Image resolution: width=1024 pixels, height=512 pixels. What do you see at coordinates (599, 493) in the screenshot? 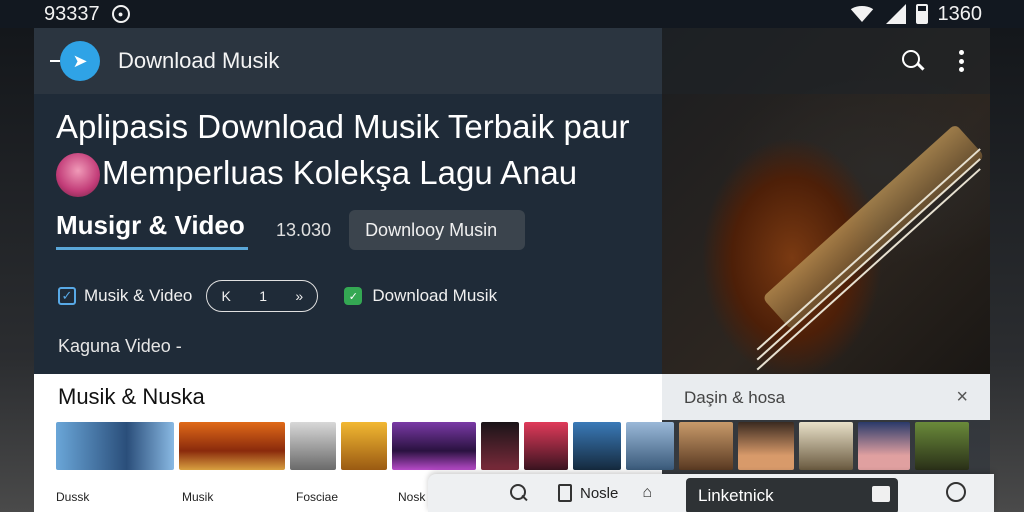
I see `toolbar-doc-label: Nosle` at bounding box center [599, 493].